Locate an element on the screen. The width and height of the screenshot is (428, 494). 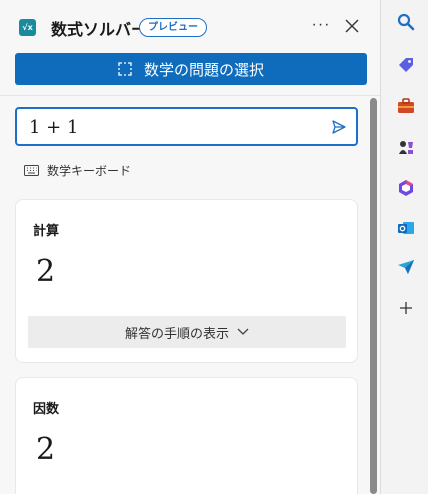
panel-header: √x 数式ソルバー プレビュー ··· is located at coordinates (190, 26).